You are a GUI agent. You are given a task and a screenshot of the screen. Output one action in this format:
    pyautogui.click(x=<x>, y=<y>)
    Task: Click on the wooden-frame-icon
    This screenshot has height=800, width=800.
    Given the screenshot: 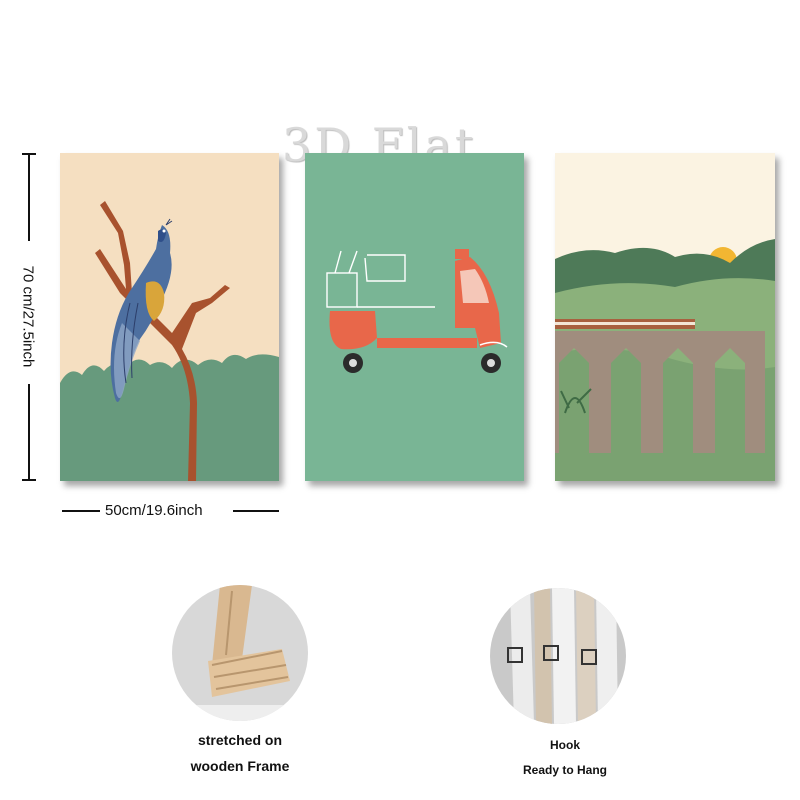 What is the action you would take?
    pyautogui.click(x=240, y=653)
    